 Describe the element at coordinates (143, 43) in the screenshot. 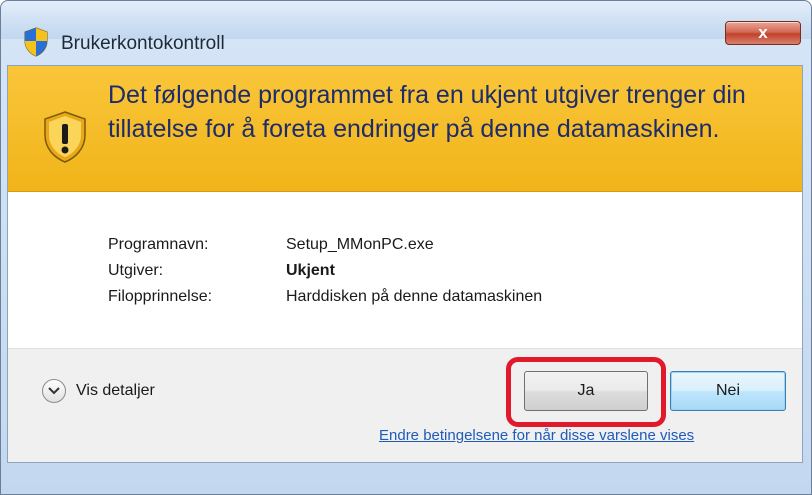

I see `window-title: Brukerkontokontroll` at that location.